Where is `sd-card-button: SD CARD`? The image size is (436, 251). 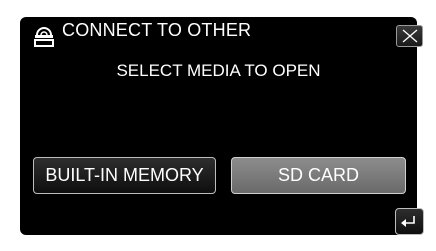
sd-card-button: SD CARD is located at coordinates (318, 175).